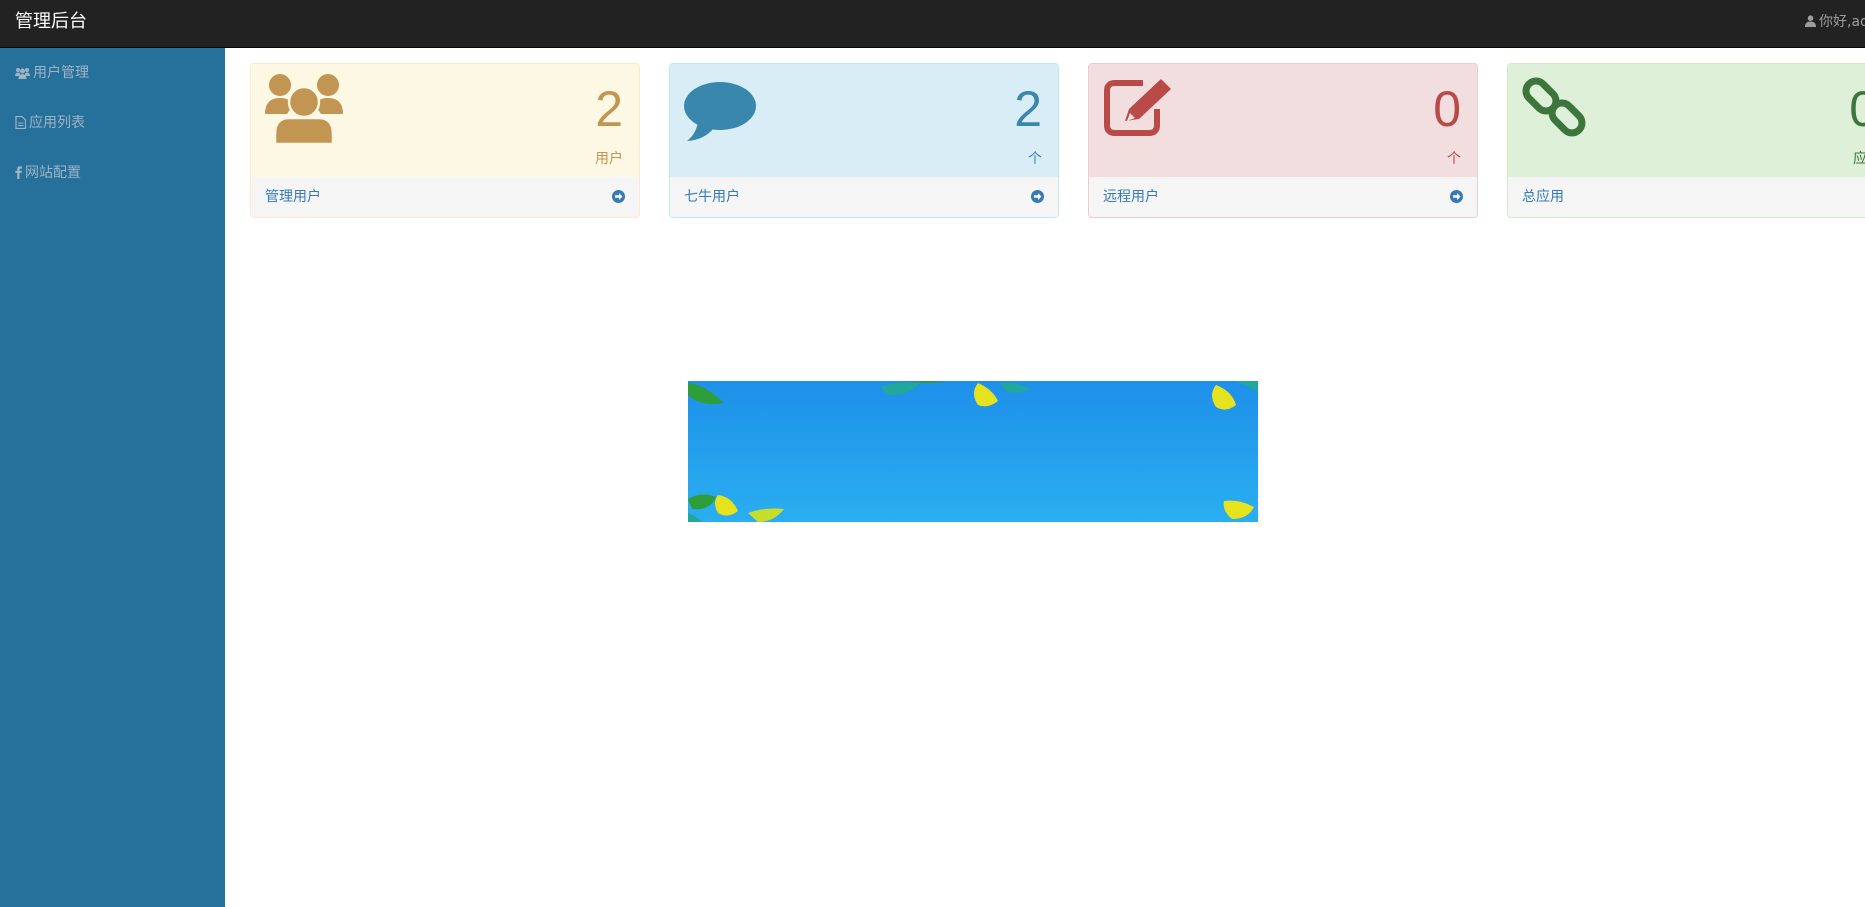 The width and height of the screenshot is (1865, 907). I want to click on brand-title: 管理后台, so click(51, 24).